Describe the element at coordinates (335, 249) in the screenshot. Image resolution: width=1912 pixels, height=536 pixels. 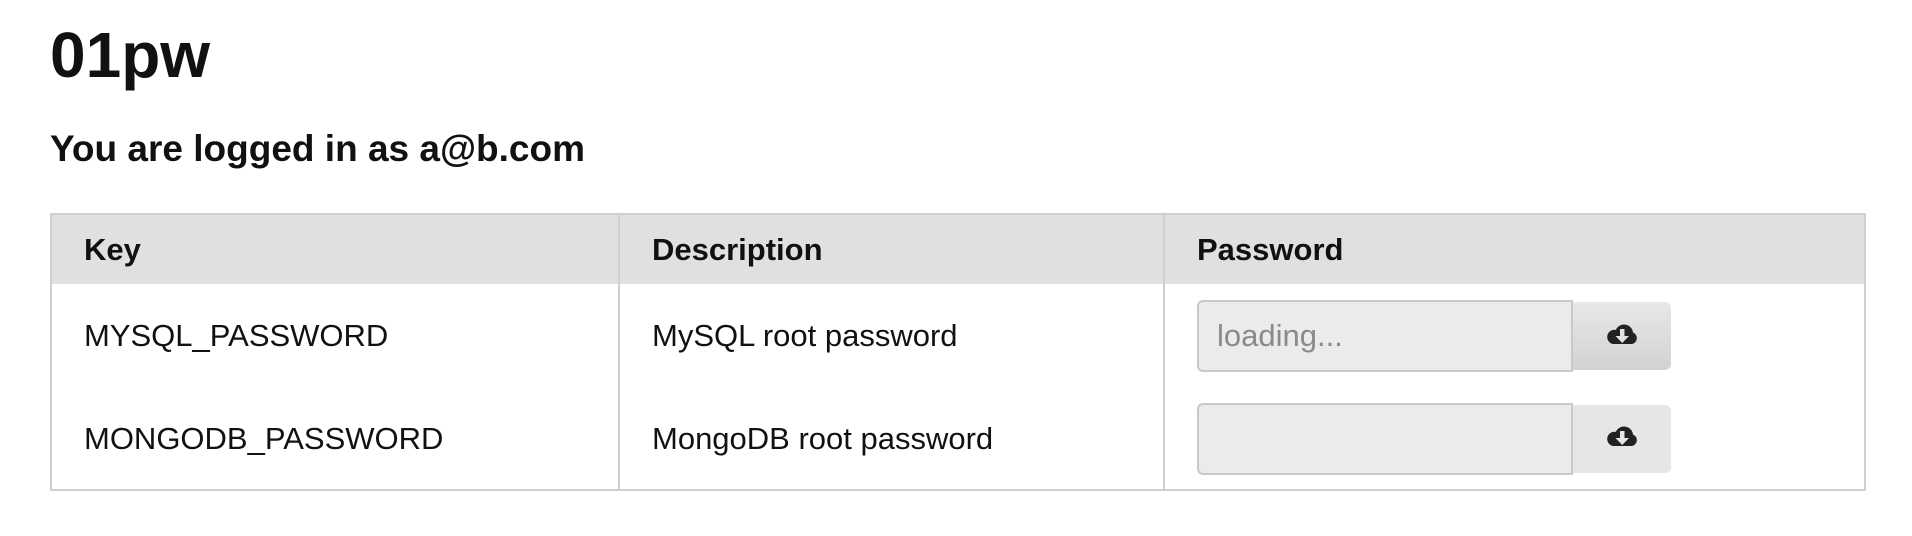
I see `column-header-key: Key` at that location.